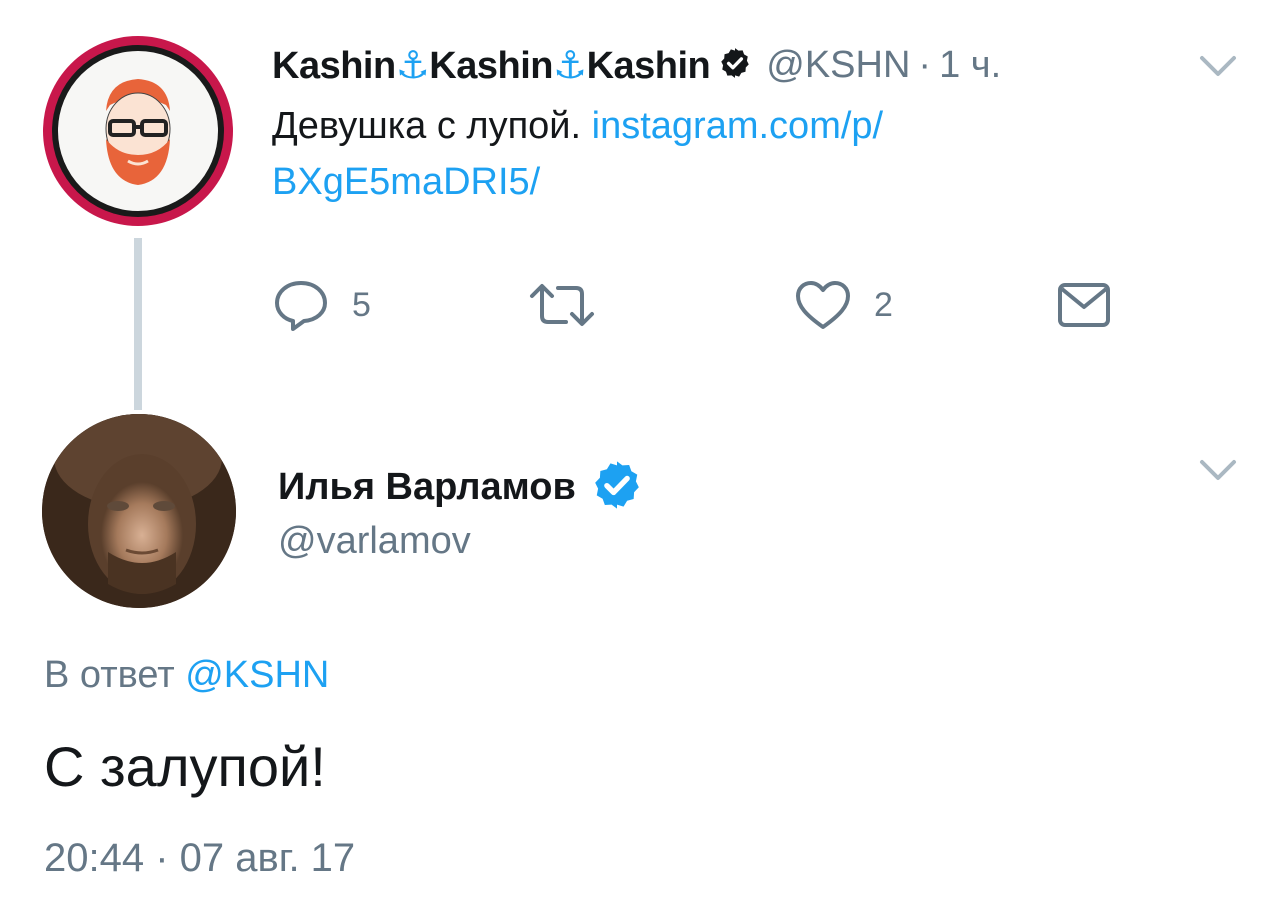 Image resolution: width=1280 pixels, height=918 pixels. I want to click on reply-icon, so click(301, 306).